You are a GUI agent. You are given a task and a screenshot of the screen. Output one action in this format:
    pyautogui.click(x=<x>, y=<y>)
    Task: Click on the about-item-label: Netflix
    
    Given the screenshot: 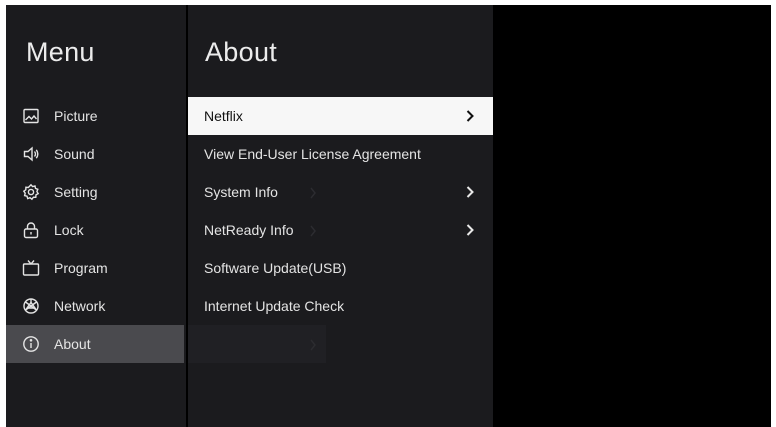 What is the action you would take?
    pyautogui.click(x=223, y=116)
    